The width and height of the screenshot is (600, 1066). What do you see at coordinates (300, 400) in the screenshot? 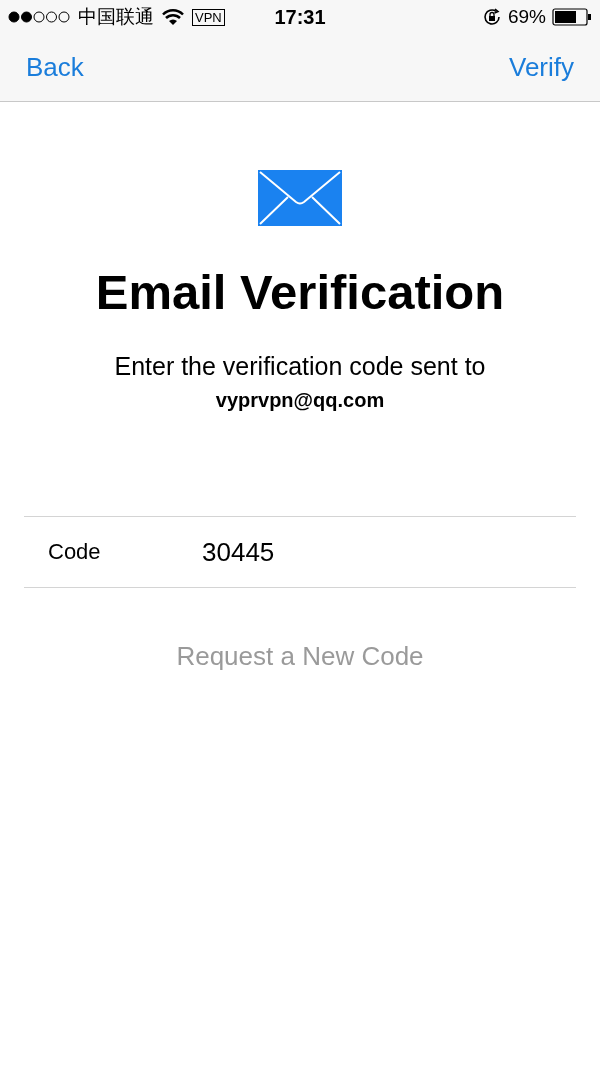
I see `email-address: vyprvpn@qq.com` at bounding box center [300, 400].